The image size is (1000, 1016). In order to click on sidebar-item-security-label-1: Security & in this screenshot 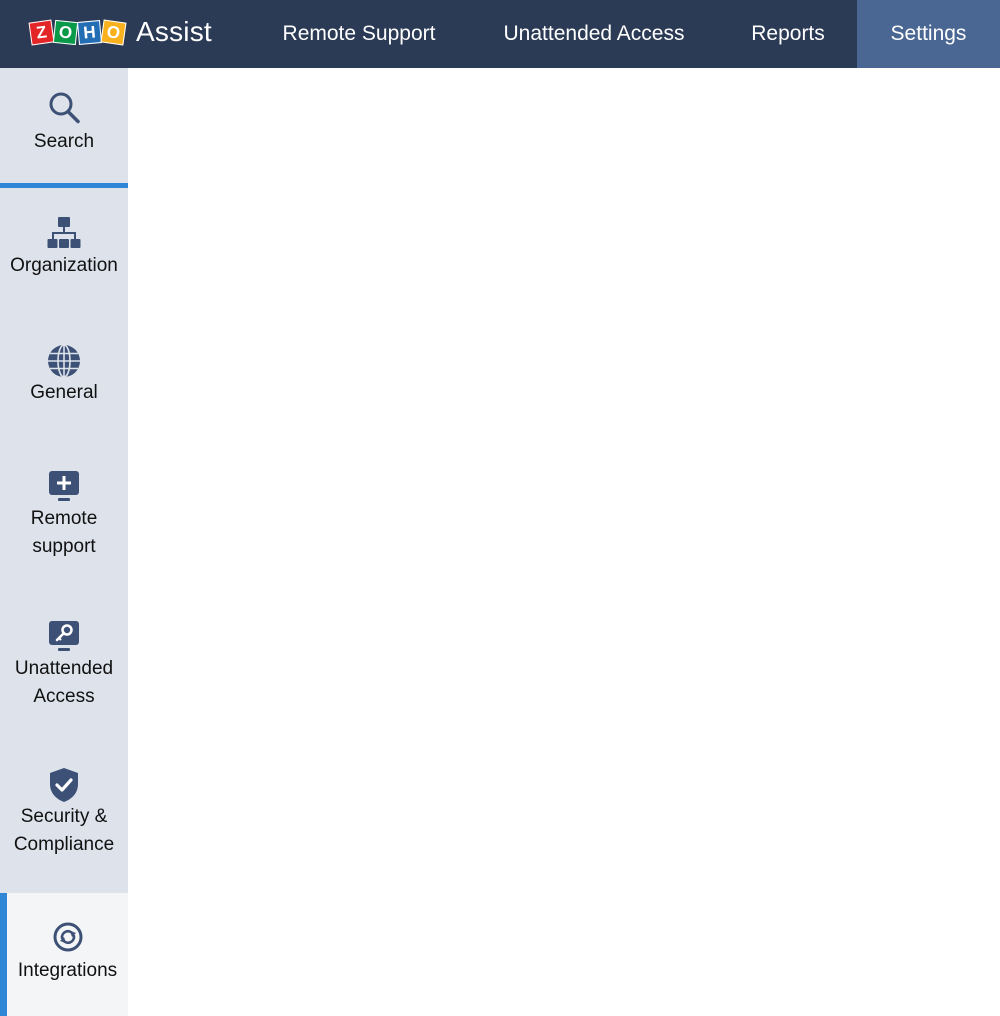, I will do `click(64, 816)`.